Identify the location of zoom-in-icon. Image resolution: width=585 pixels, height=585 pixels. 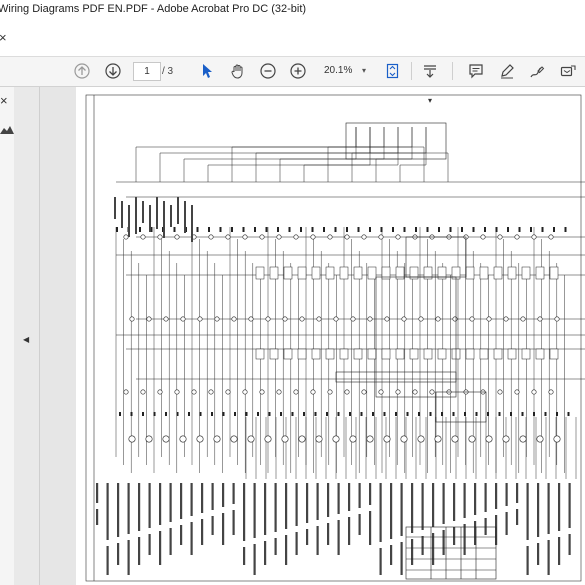
(298, 71).